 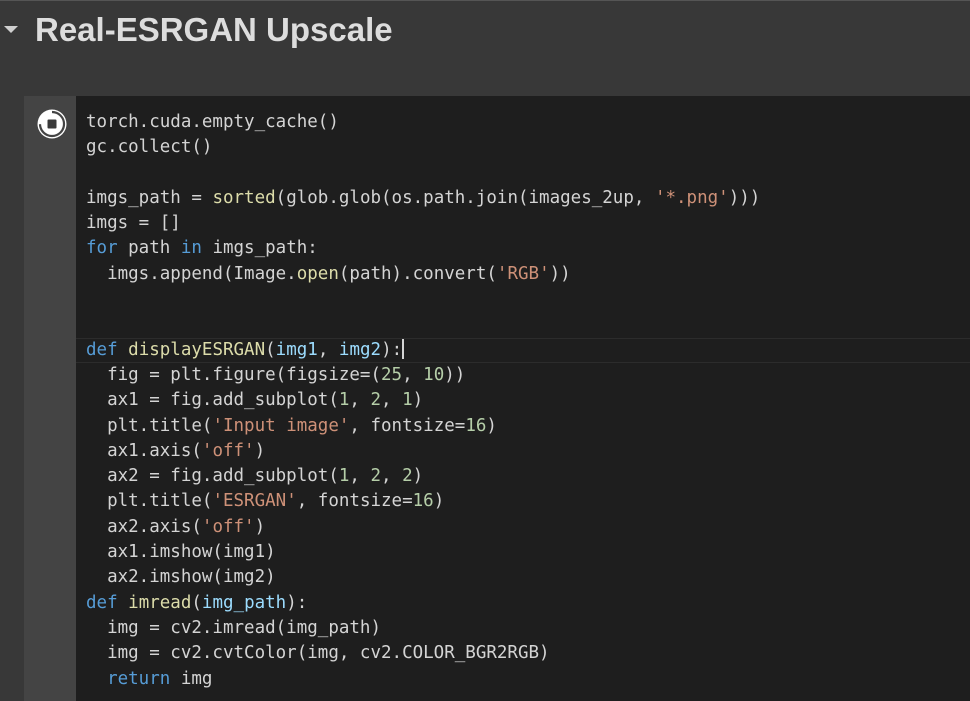 What do you see at coordinates (691, 197) in the screenshot?
I see `code-token: '*.png'` at bounding box center [691, 197].